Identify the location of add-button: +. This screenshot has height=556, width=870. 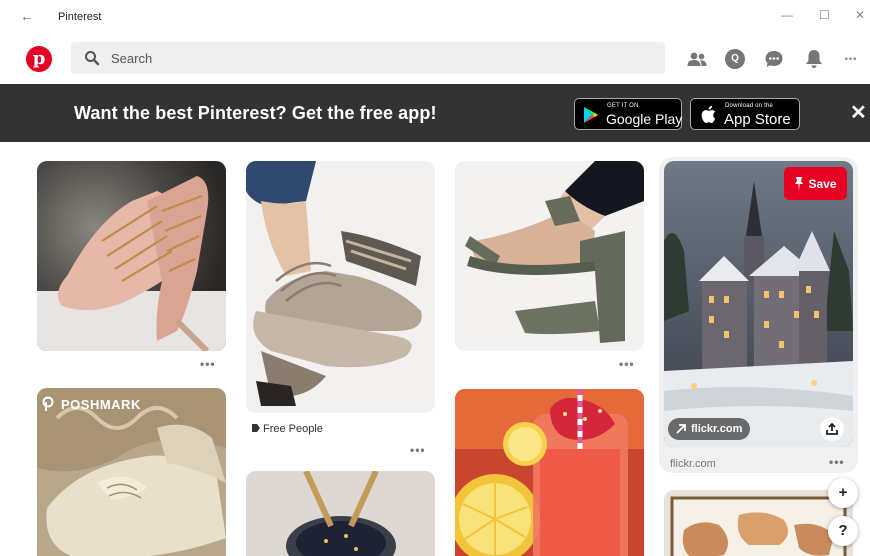
(843, 493).